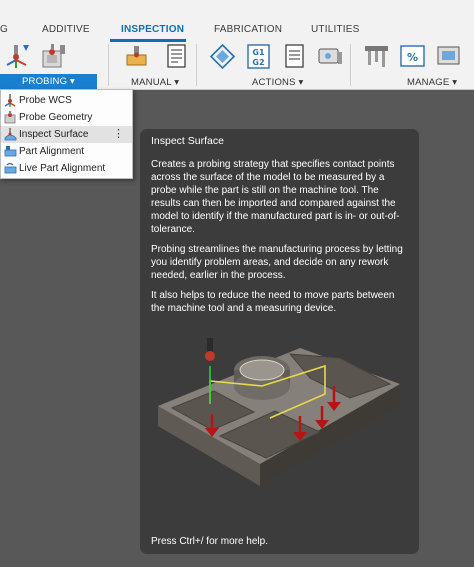 The image size is (474, 567). I want to click on menu-item-label: Part Alignment, so click(52, 151).